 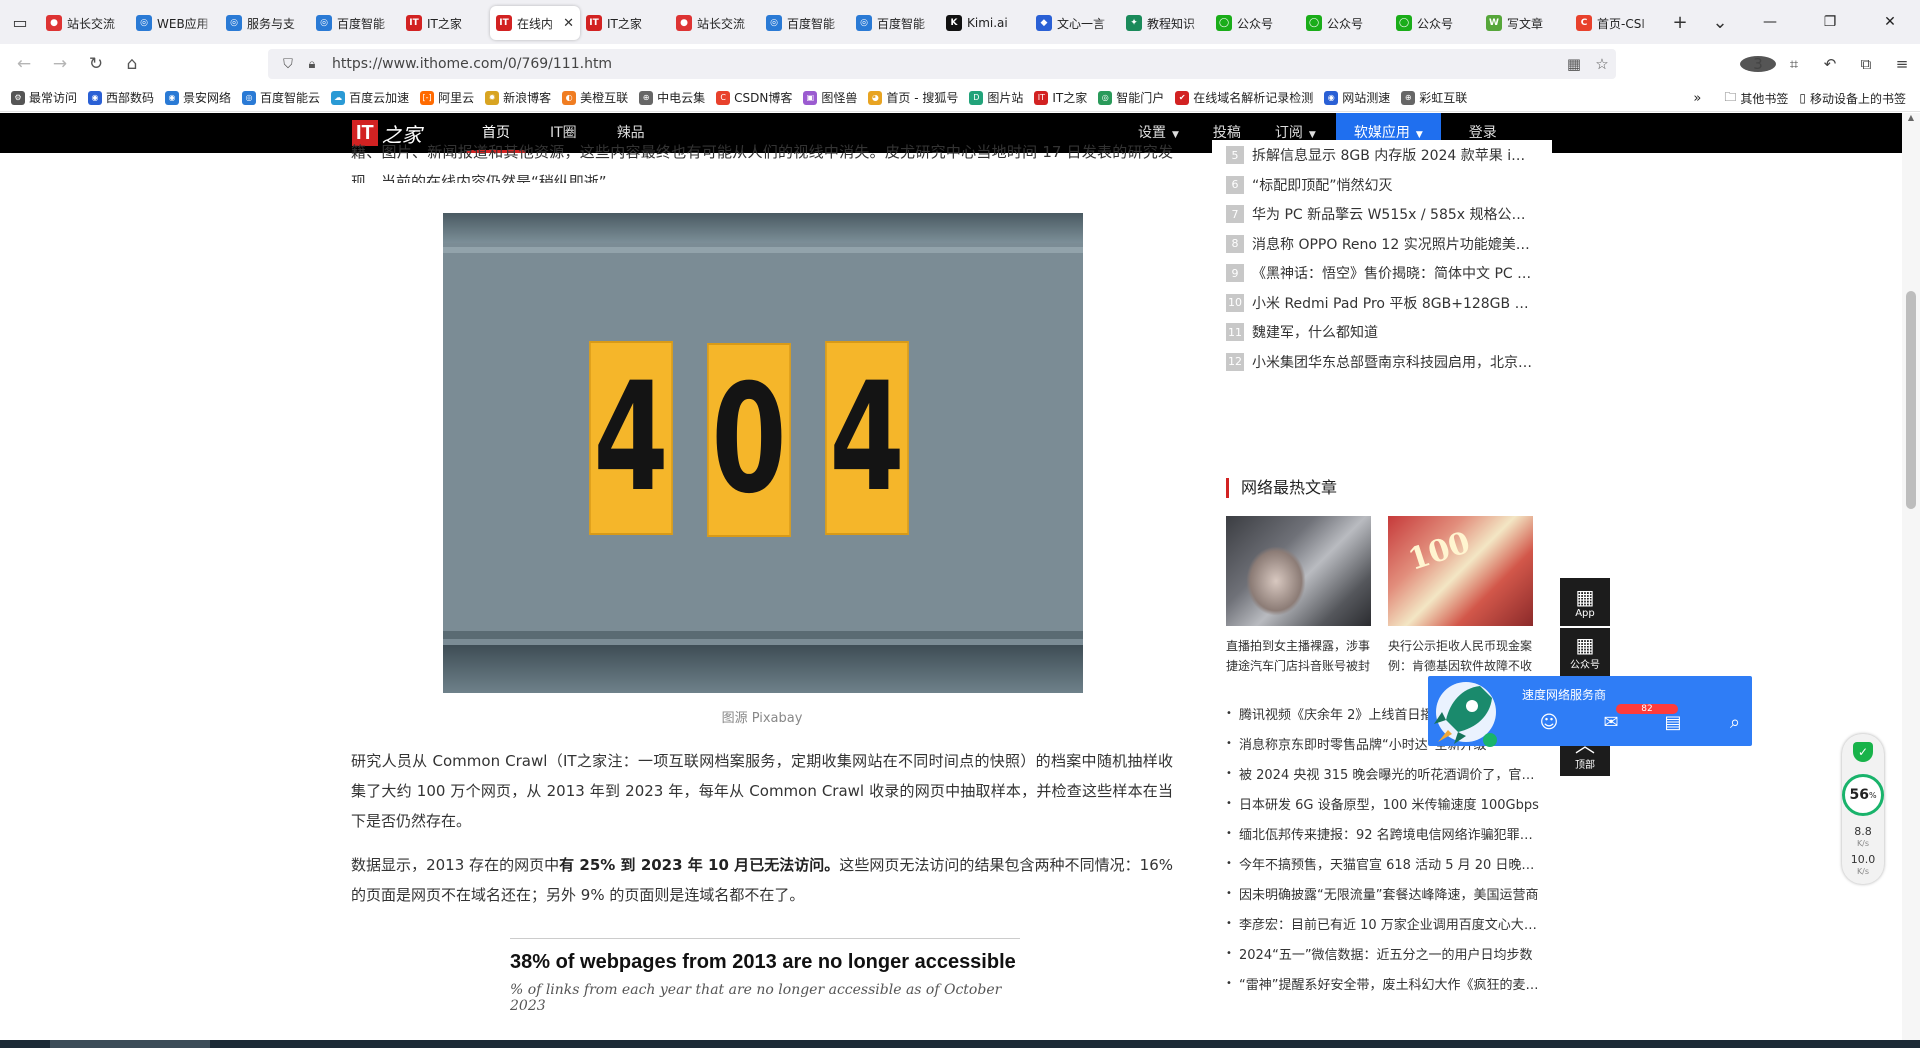 I want to click on hot-list-item: • 被 2024 央视 315 晚会曝光的听花酒调价了，官方回应, so click(x=1386, y=773).